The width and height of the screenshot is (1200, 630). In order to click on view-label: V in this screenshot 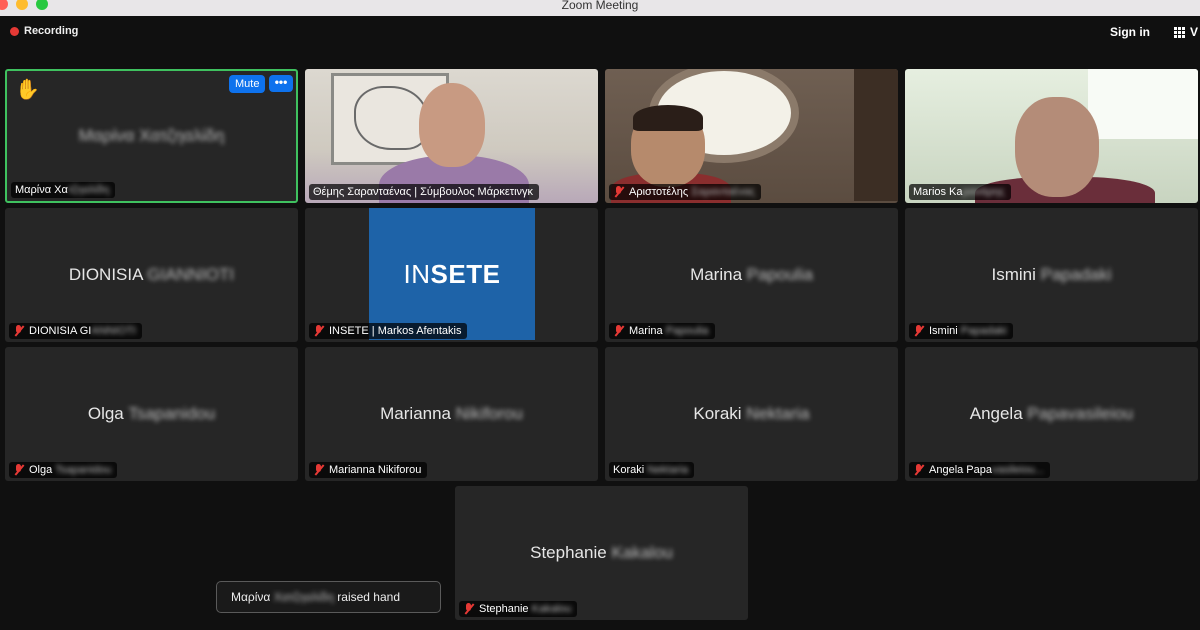, I will do `click(1194, 32)`.